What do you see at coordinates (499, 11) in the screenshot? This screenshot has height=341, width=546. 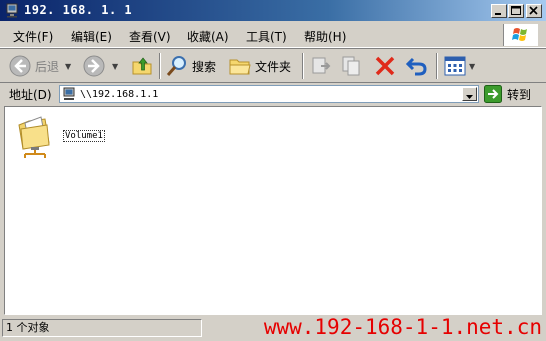 I see `minimize-button` at bounding box center [499, 11].